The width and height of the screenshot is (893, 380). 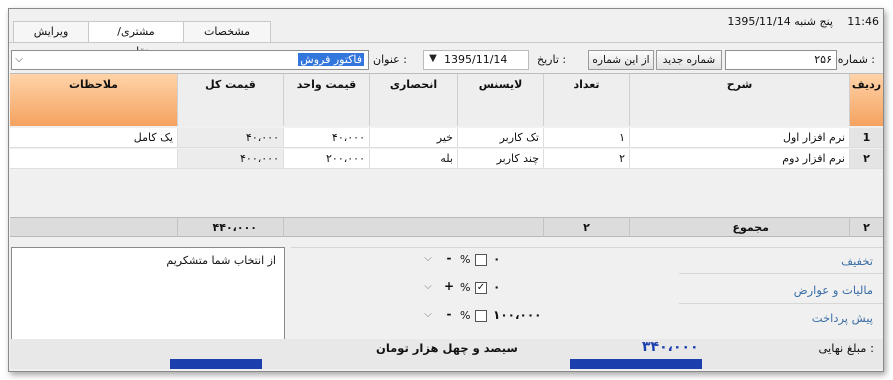 What do you see at coordinates (740, 100) in the screenshot?
I see `col-header-description: شرح` at bounding box center [740, 100].